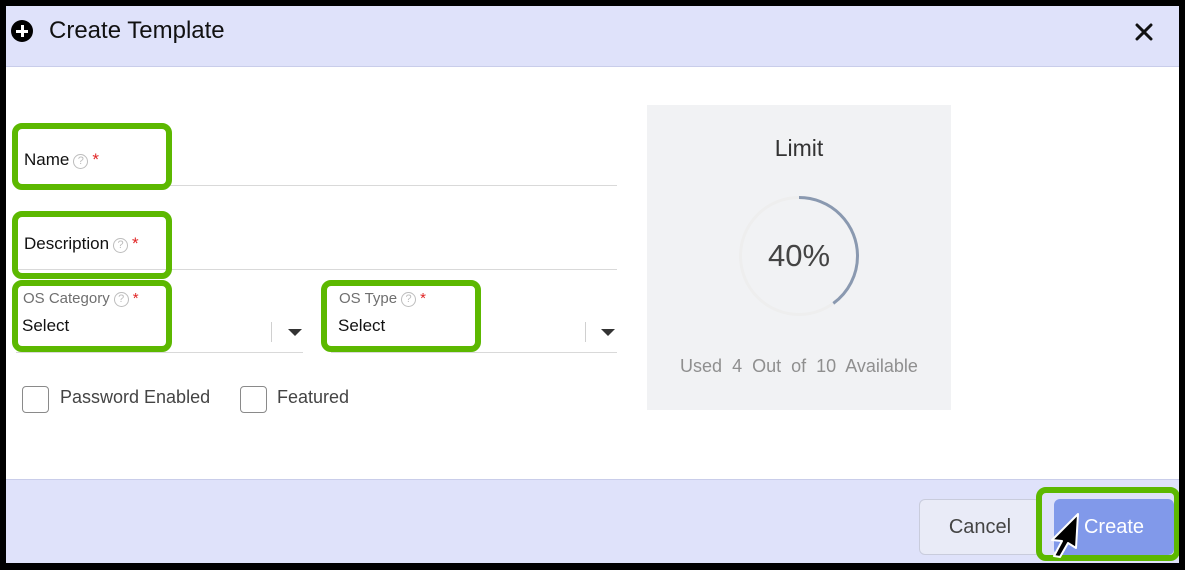 The image size is (1185, 570). I want to click on limit-card: Limit 40% Used 4 Out of 10 Available, so click(799, 257).